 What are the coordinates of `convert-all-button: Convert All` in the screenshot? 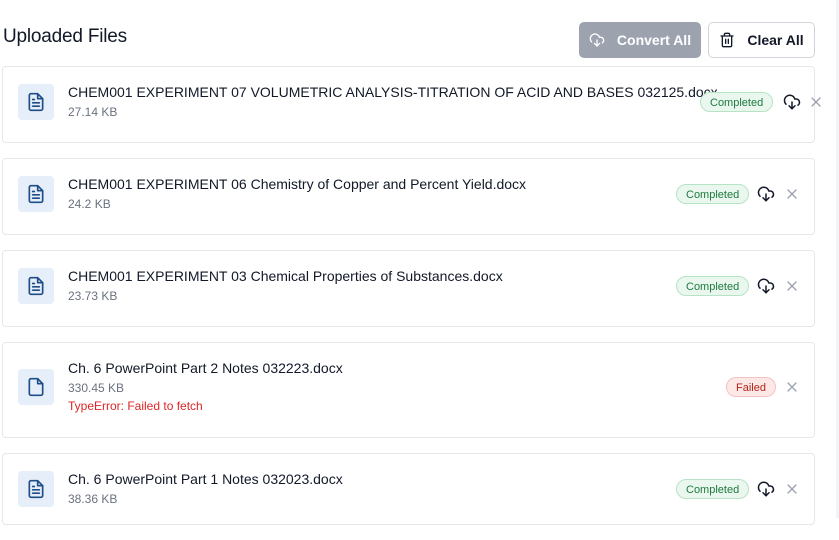 It's located at (640, 40).